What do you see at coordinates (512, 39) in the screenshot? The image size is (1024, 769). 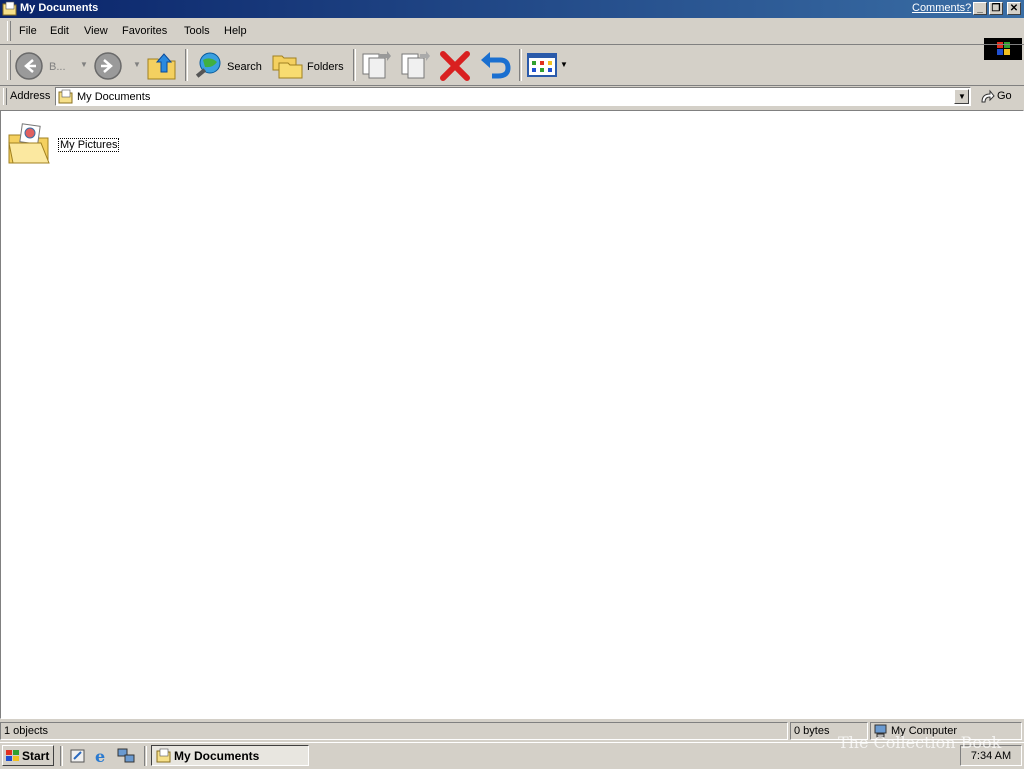 I see `menu-bar: File Edit View Favorites Tools Help` at bounding box center [512, 39].